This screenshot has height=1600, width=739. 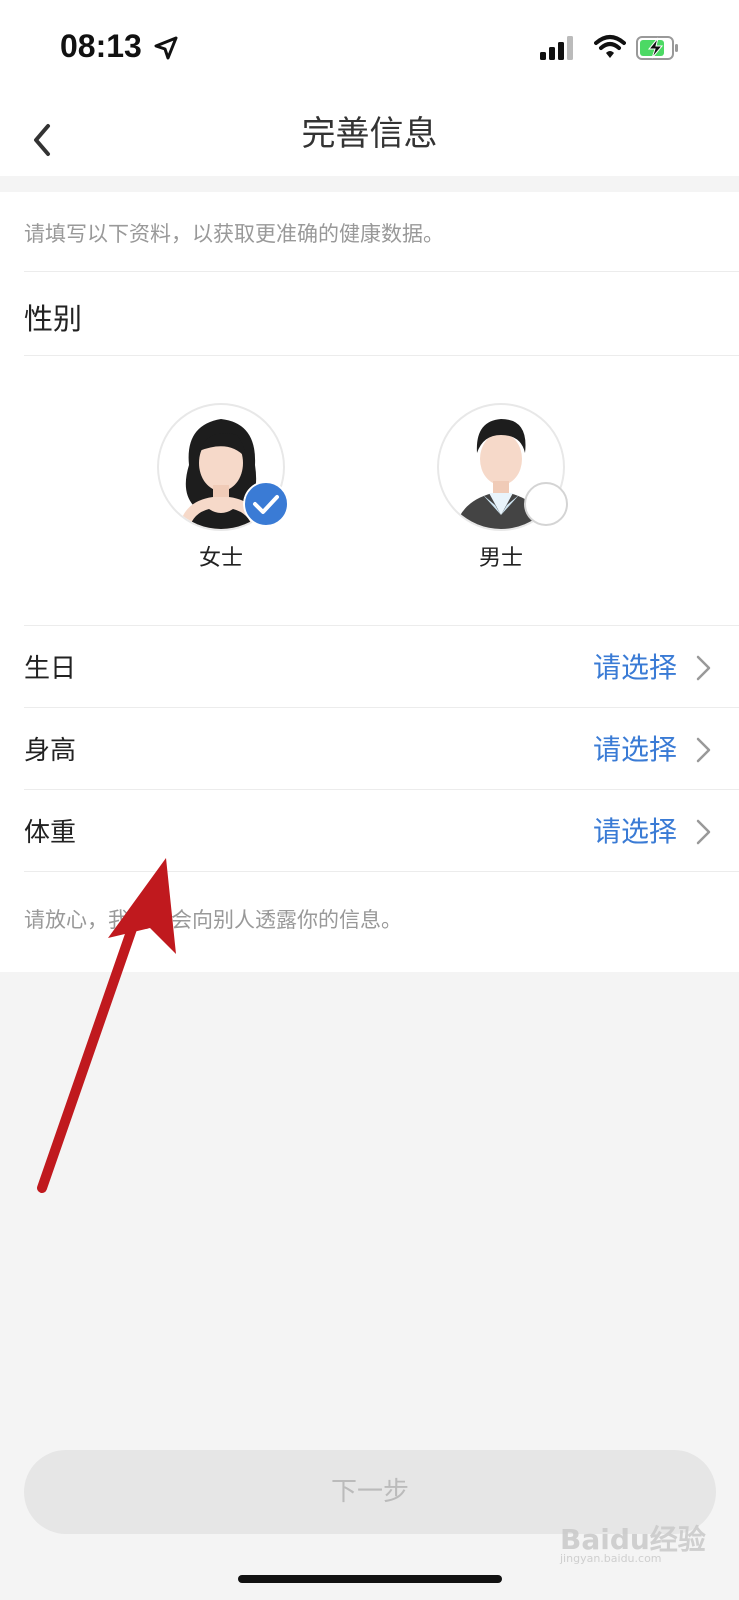 What do you see at coordinates (213, 920) in the screenshot?
I see `privacy-note: 请放心，我们不会向别人透露你的信息。` at bounding box center [213, 920].